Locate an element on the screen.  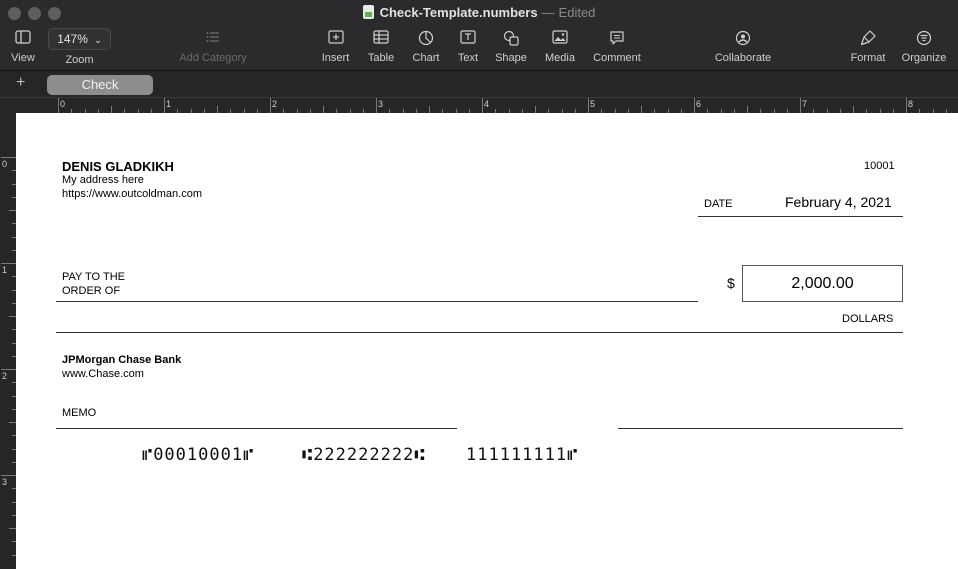
collaborate-button: Collaborate is located at coordinates (743, 47).